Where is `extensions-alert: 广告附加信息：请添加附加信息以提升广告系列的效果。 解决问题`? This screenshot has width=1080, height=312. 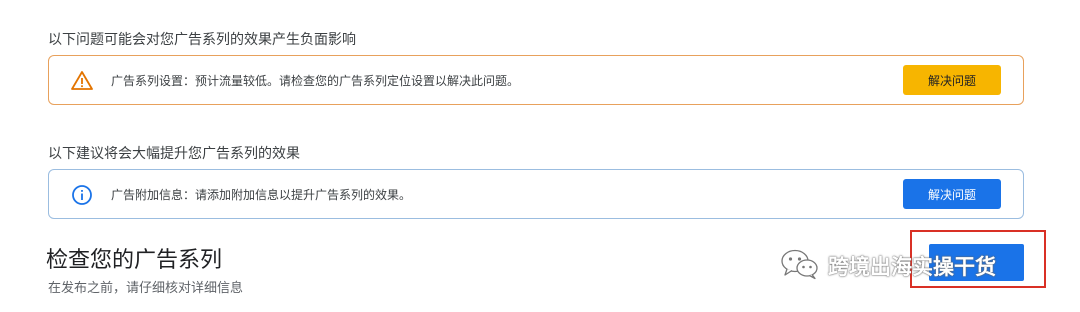 extensions-alert: 广告附加信息：请添加附加信息以提升广告系列的效果。 解决问题 is located at coordinates (536, 194).